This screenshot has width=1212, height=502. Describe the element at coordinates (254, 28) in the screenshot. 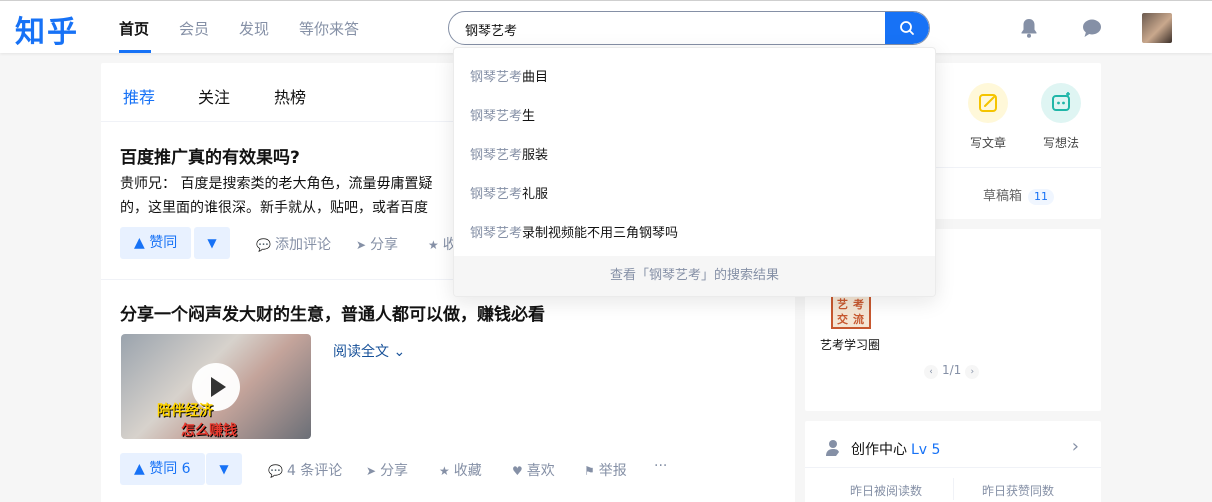

I see `nav-discover: 发现` at that location.